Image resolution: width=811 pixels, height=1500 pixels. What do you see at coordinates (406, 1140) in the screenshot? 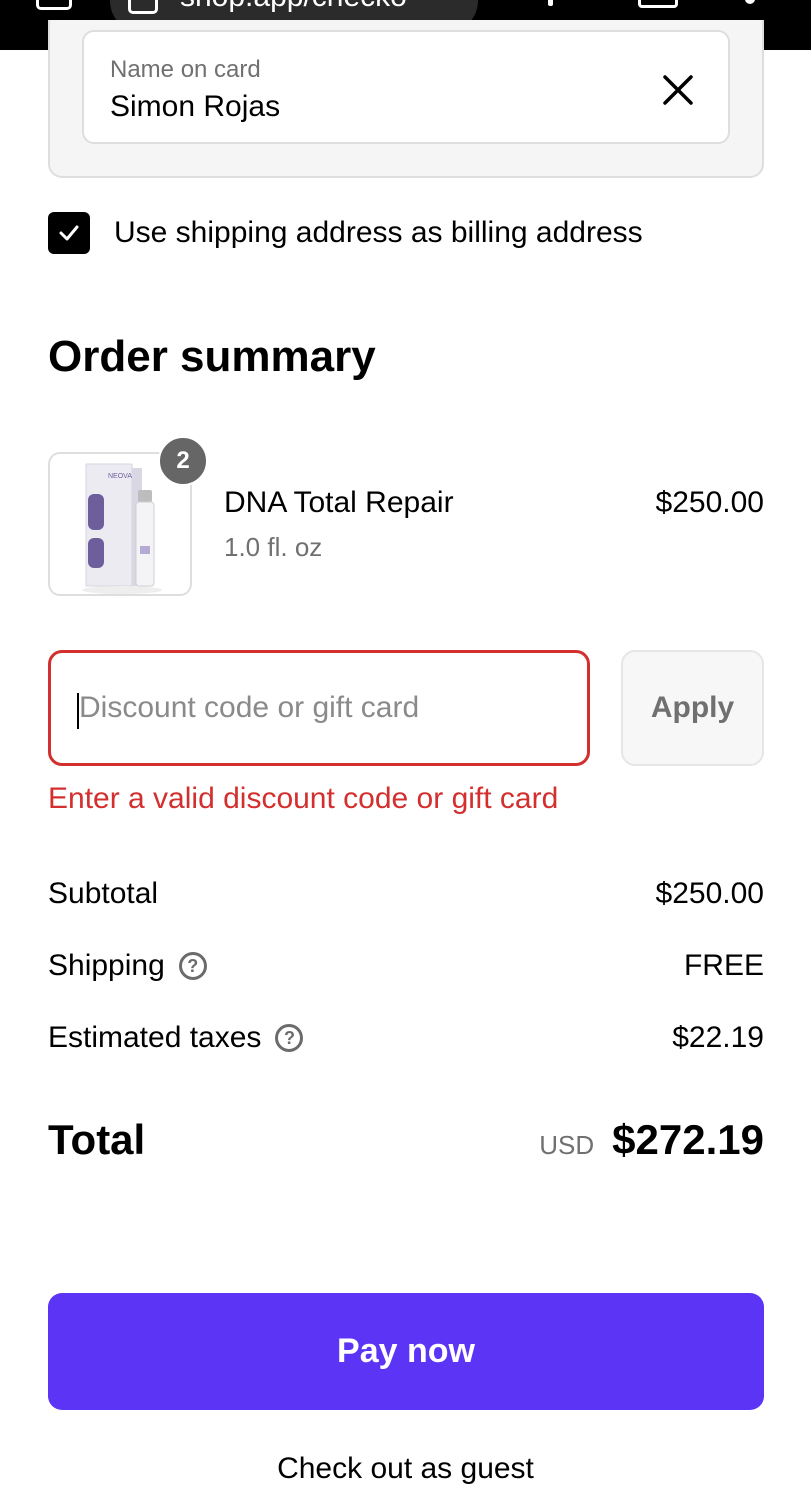
I see `total-row: Total USD $272.19` at bounding box center [406, 1140].